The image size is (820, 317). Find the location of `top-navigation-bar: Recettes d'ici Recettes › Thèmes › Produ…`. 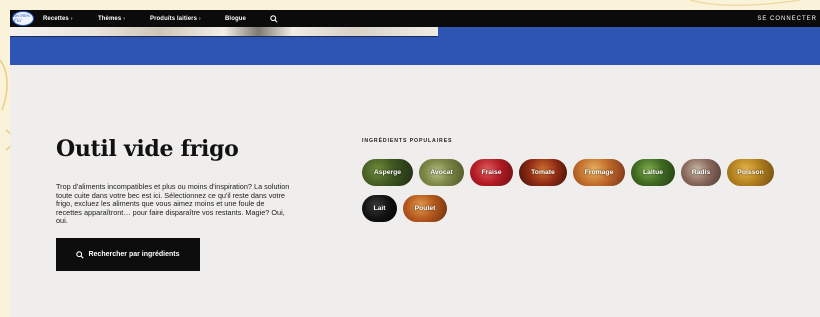

top-navigation-bar: Recettes d'ici Recettes › Thèmes › Produ… is located at coordinates (415, 18).